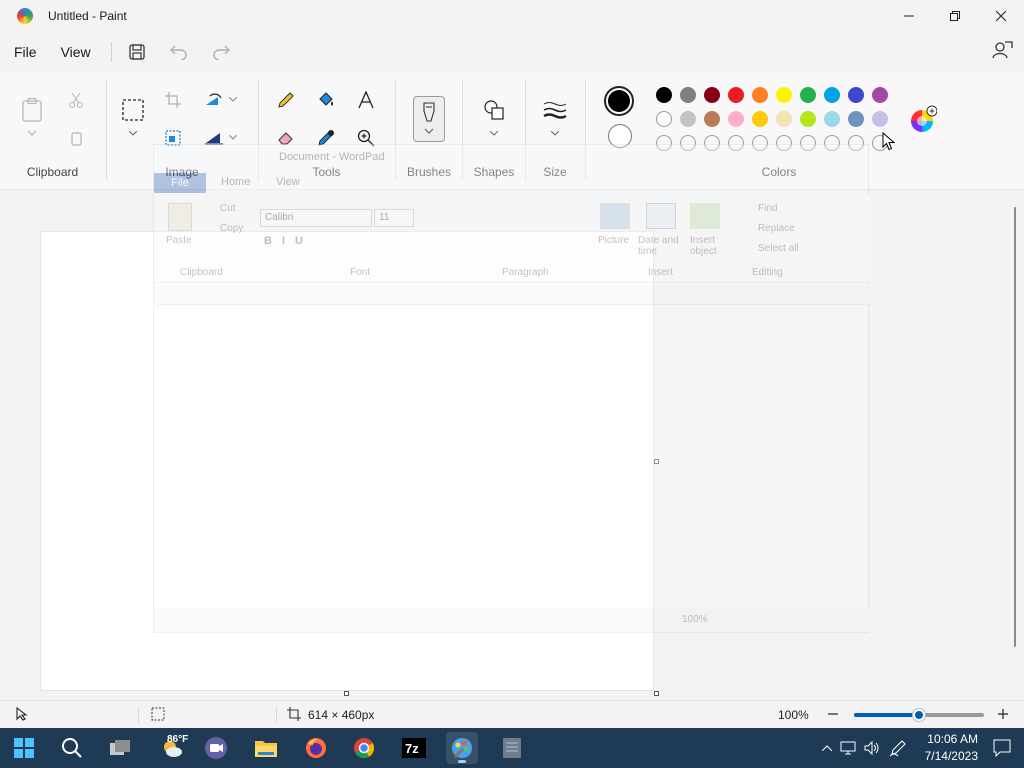 The height and width of the screenshot is (768, 1024). Describe the element at coordinates (173, 138) in the screenshot. I see `resize-button` at that location.